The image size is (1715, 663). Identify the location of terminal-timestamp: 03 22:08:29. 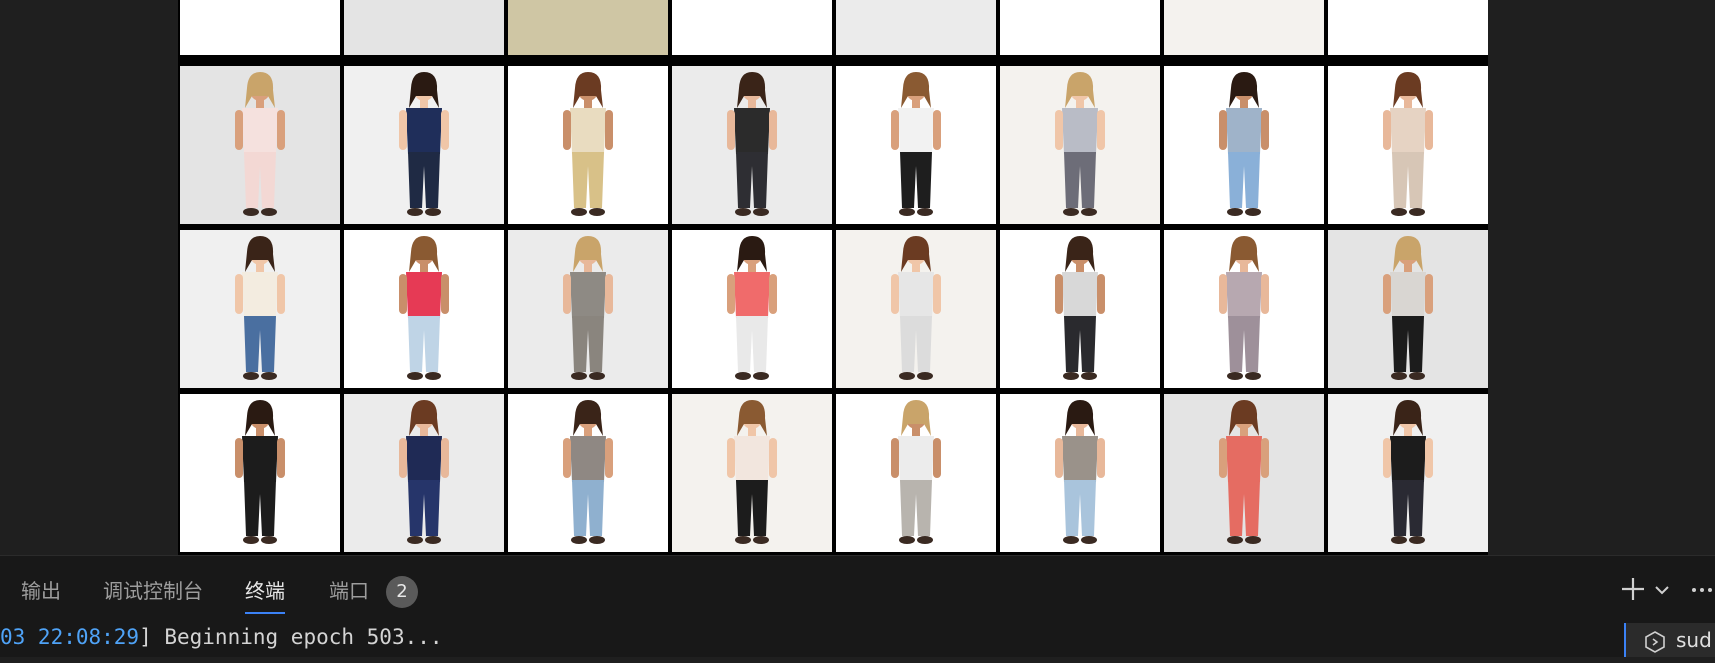
(70, 637).